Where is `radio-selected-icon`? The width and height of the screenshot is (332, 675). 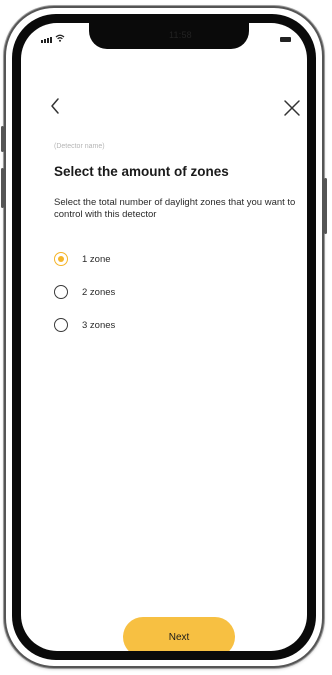
radio-selected-icon is located at coordinates (61, 259).